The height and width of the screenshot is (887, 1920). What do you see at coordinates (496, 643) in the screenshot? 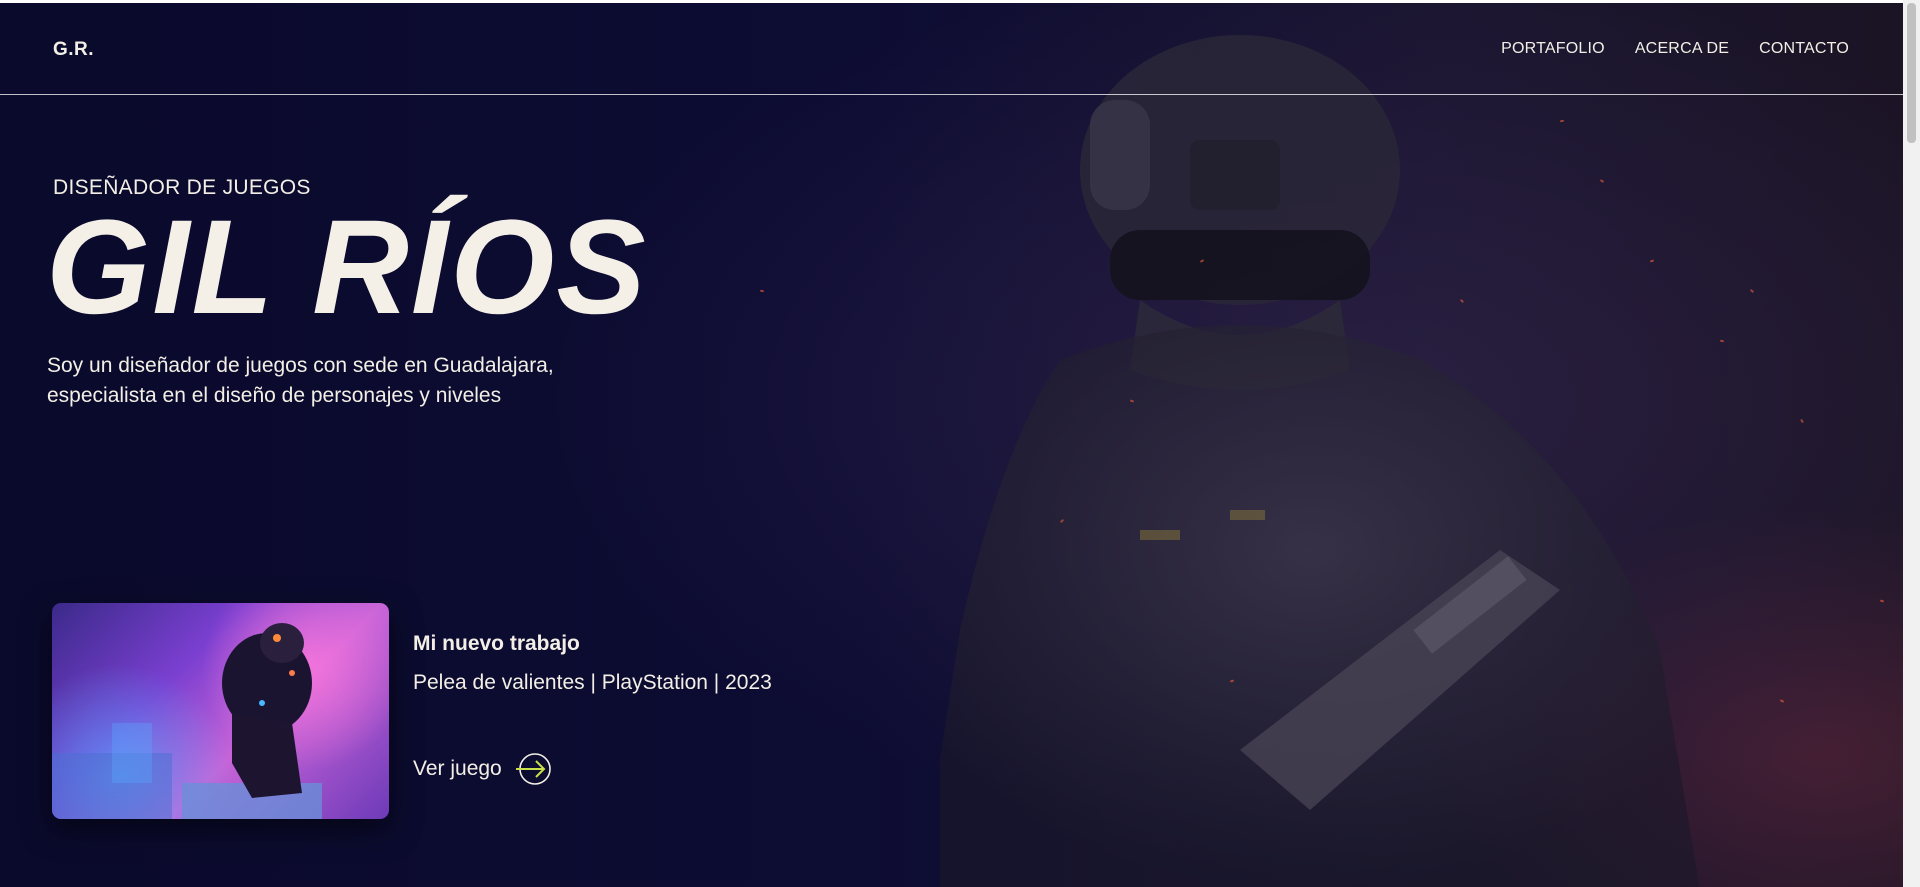
I see `featured-title: Mi nuevo trabajo` at bounding box center [496, 643].